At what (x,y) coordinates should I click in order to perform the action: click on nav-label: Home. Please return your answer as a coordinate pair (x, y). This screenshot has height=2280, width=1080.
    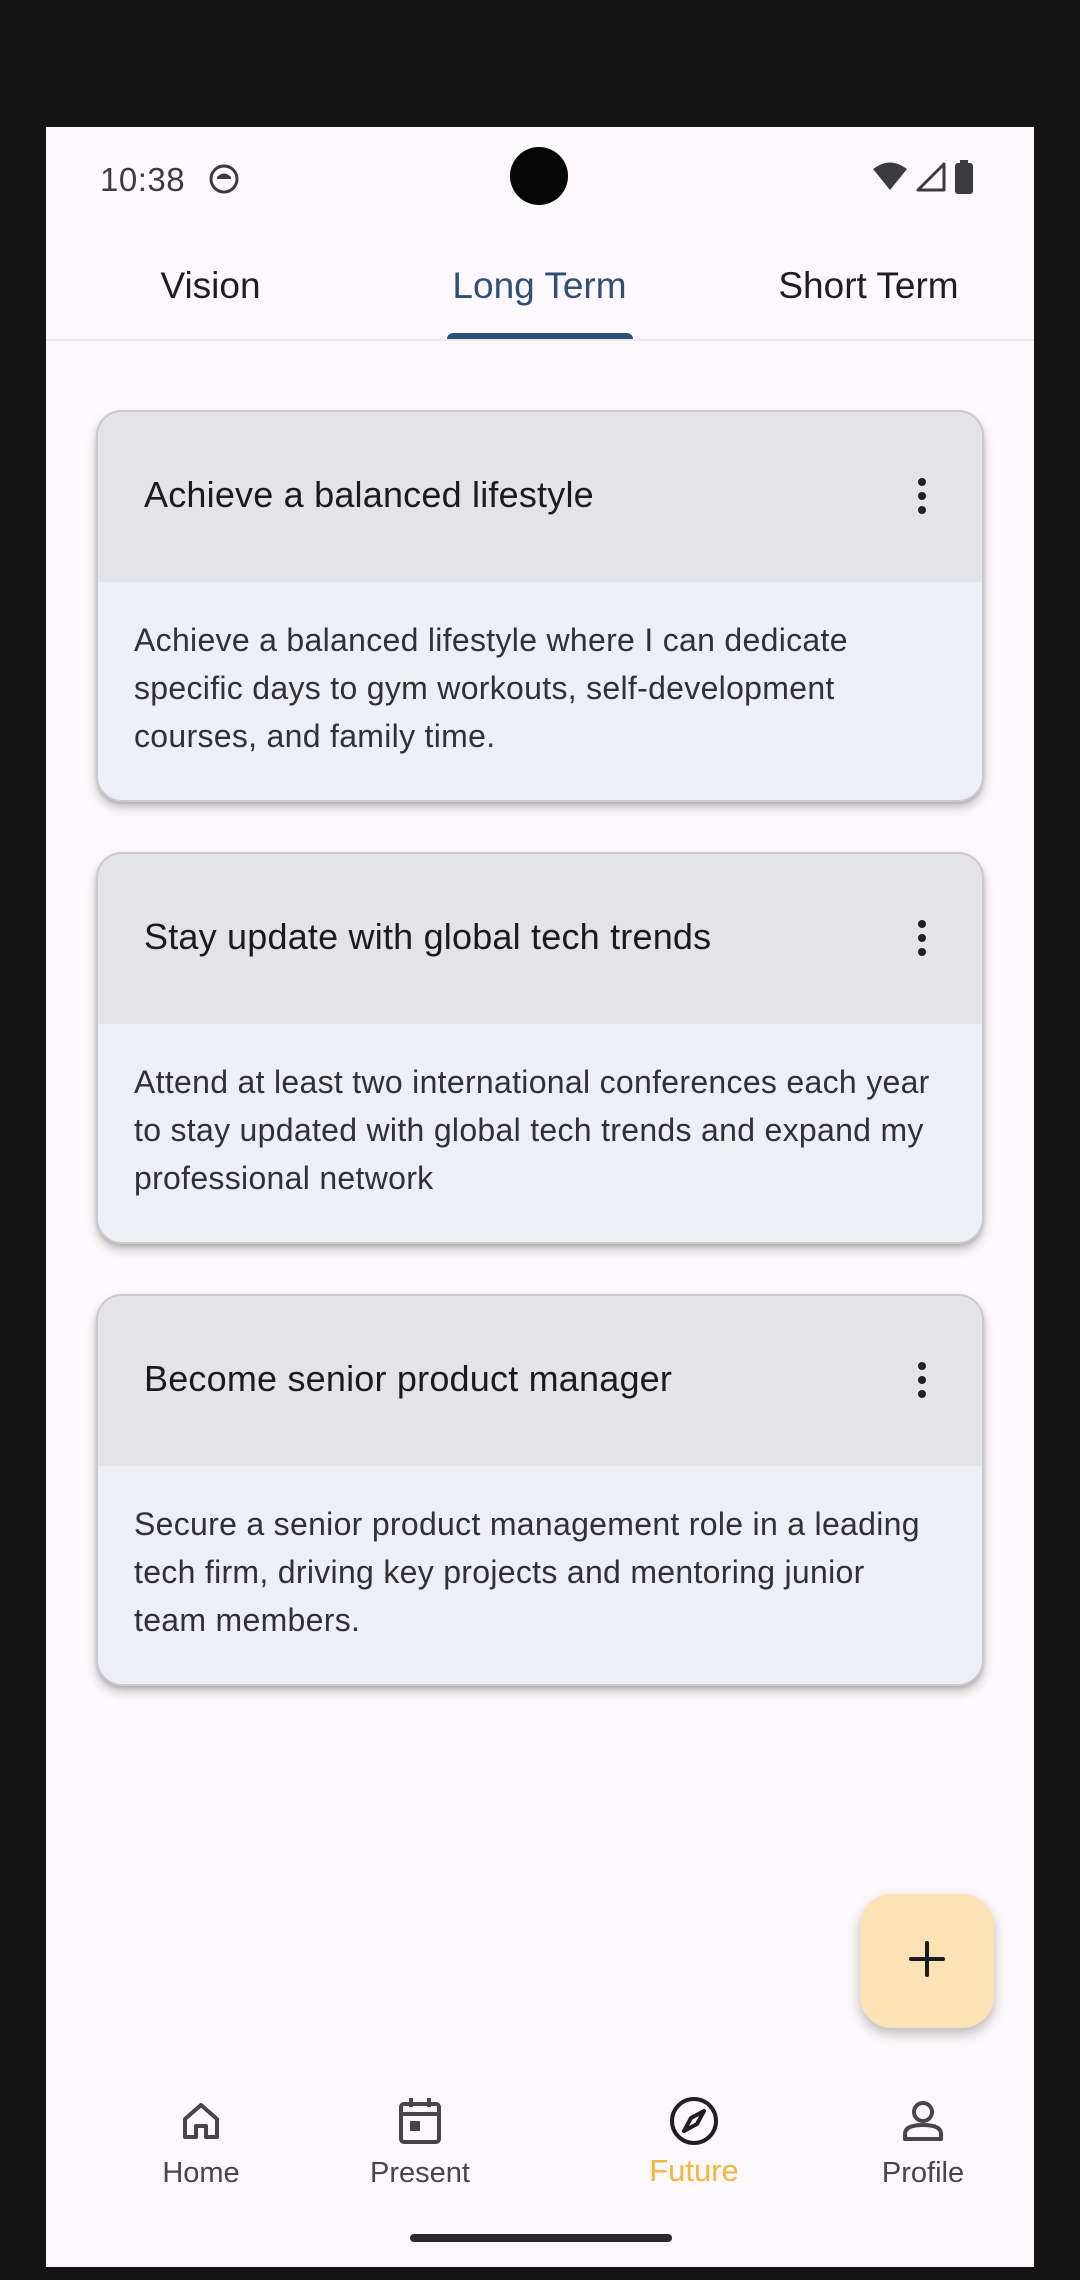
    Looking at the image, I should click on (201, 2173).